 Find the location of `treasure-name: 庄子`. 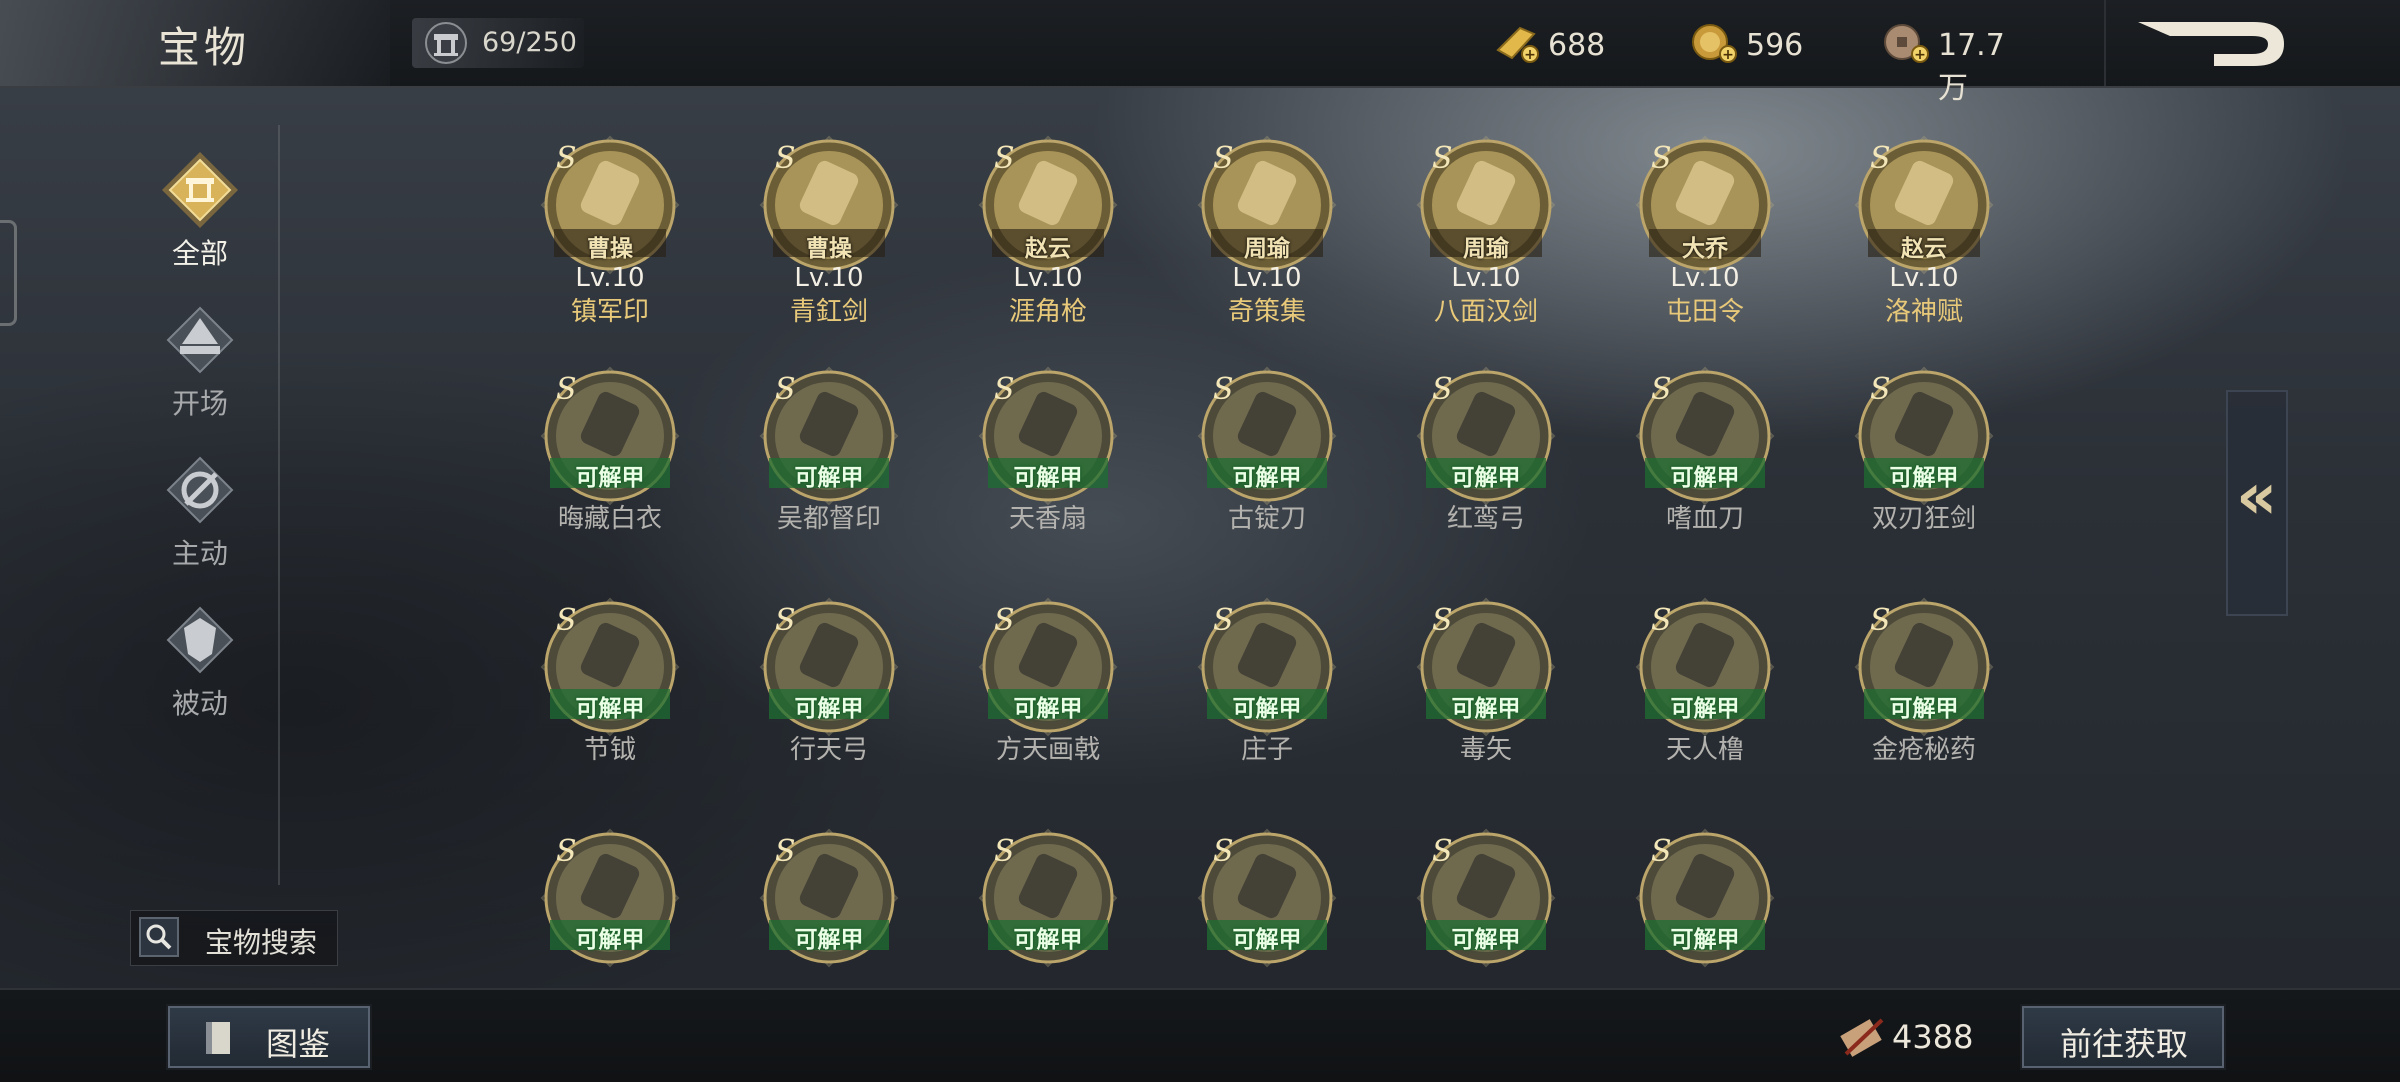

treasure-name: 庄子 is located at coordinates (1266, 750).